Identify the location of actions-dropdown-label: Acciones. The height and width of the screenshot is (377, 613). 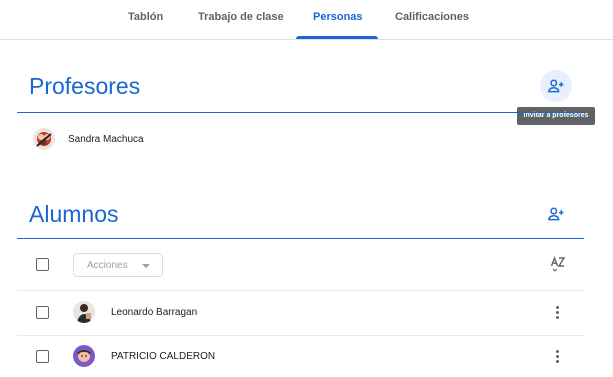
(107, 265).